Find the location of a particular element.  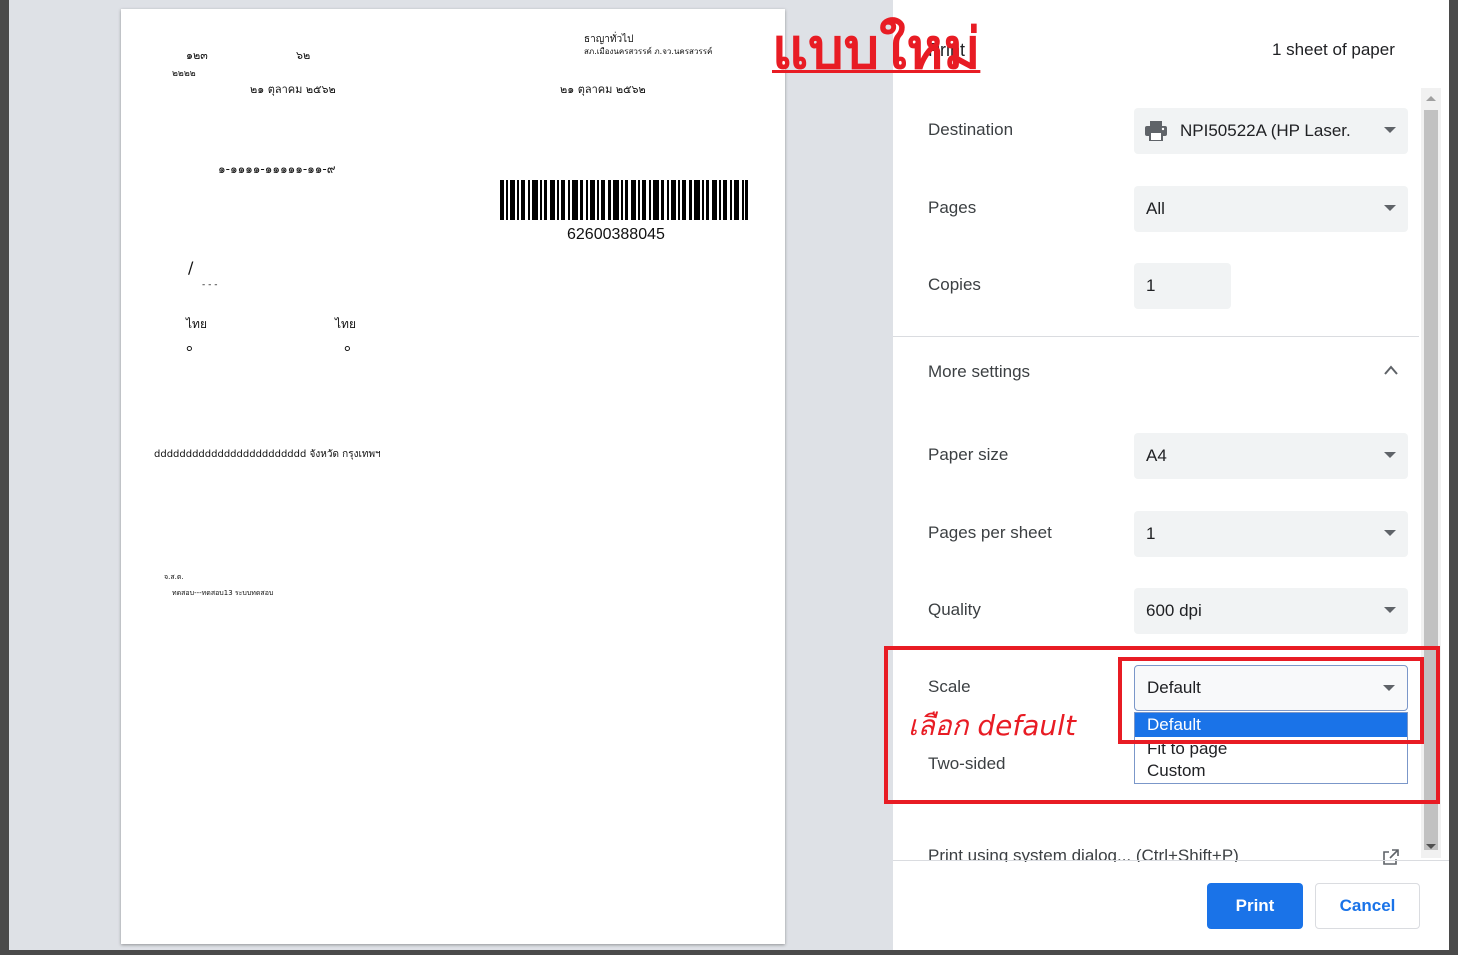

cancel-button: Cancel is located at coordinates (1367, 906).